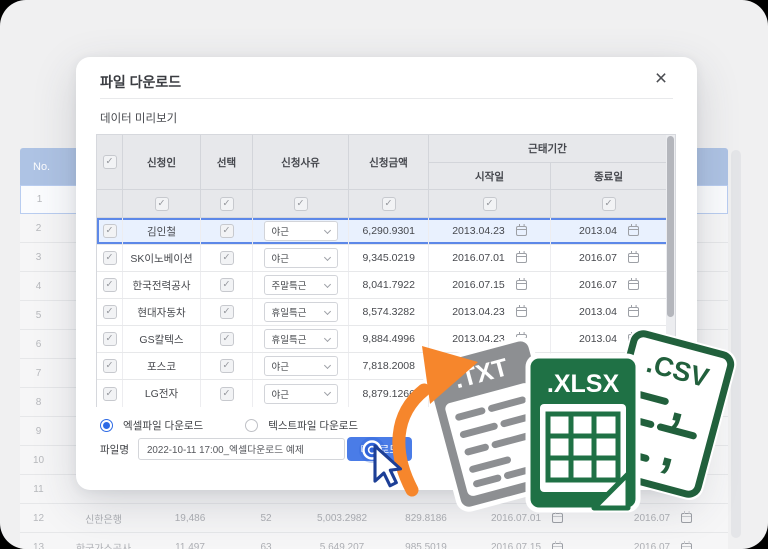  What do you see at coordinates (386, 176) in the screenshot?
I see `table-header: 신청인 선택 신청사유 신청금액 근태기간 시작일 종료일` at bounding box center [386, 176].